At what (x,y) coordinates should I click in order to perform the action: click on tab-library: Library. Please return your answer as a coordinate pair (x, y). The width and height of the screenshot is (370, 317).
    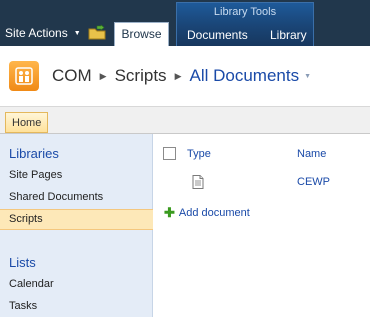
    Looking at the image, I should click on (288, 35).